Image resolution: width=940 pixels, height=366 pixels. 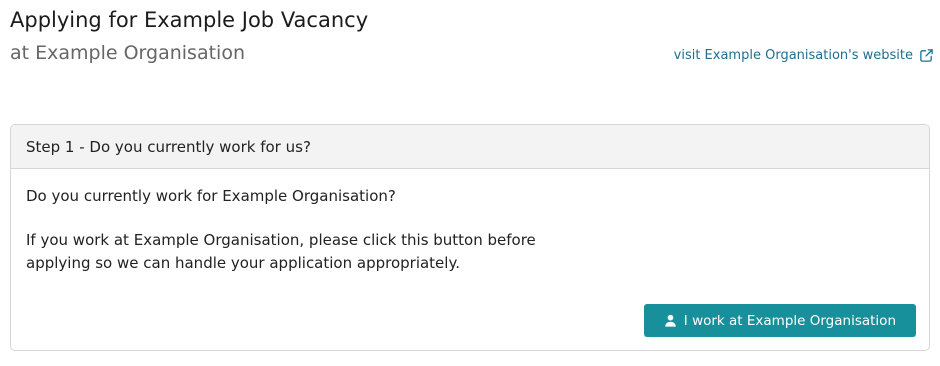 What do you see at coordinates (789, 320) in the screenshot?
I see `i-work-here-button-label: I work at Example Organisation` at bounding box center [789, 320].